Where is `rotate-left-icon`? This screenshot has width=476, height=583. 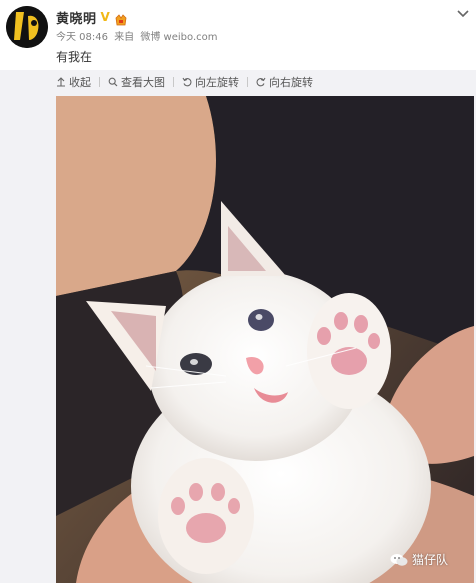
rotate-left-icon is located at coordinates (187, 82).